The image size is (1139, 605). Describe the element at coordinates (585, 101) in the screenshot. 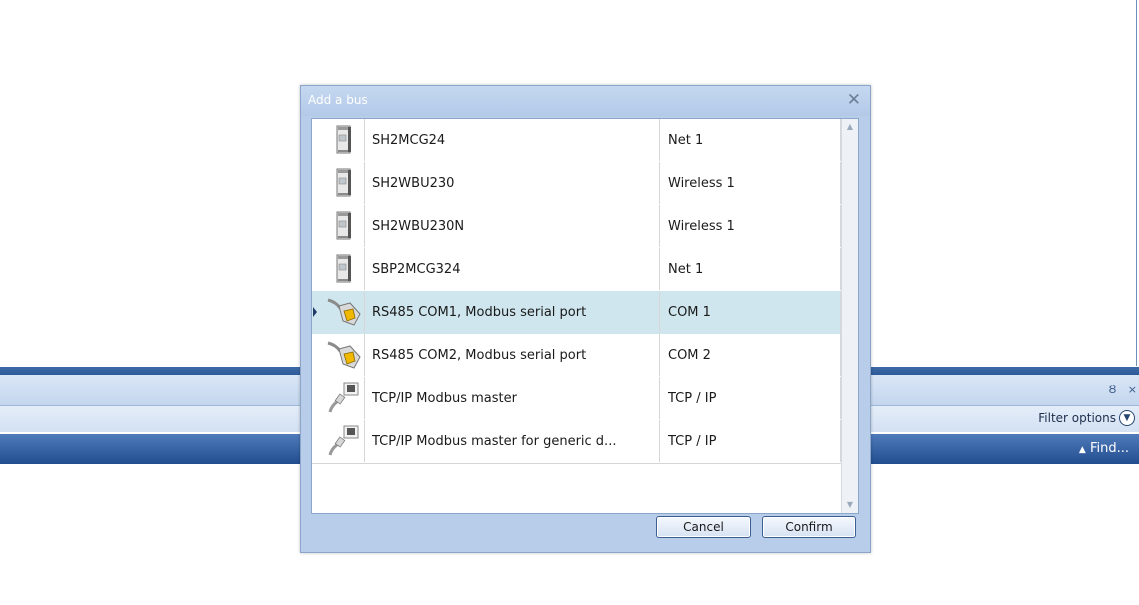

I see `dialog-titlebar: Add a bus ✕` at that location.